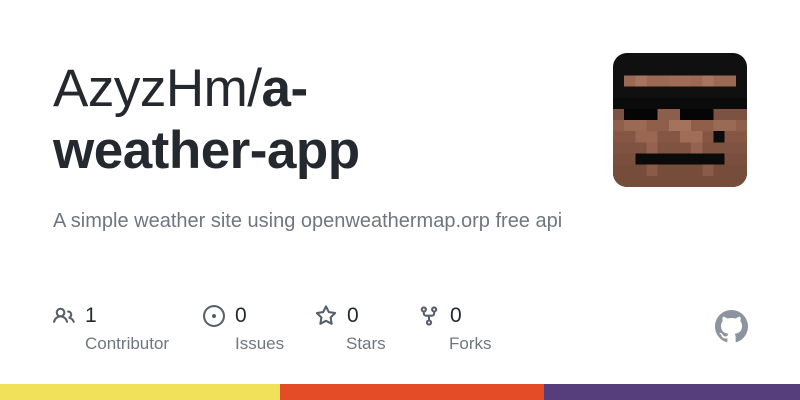 The width and height of the screenshot is (800, 400). I want to click on stat-label: Stars, so click(366, 343).